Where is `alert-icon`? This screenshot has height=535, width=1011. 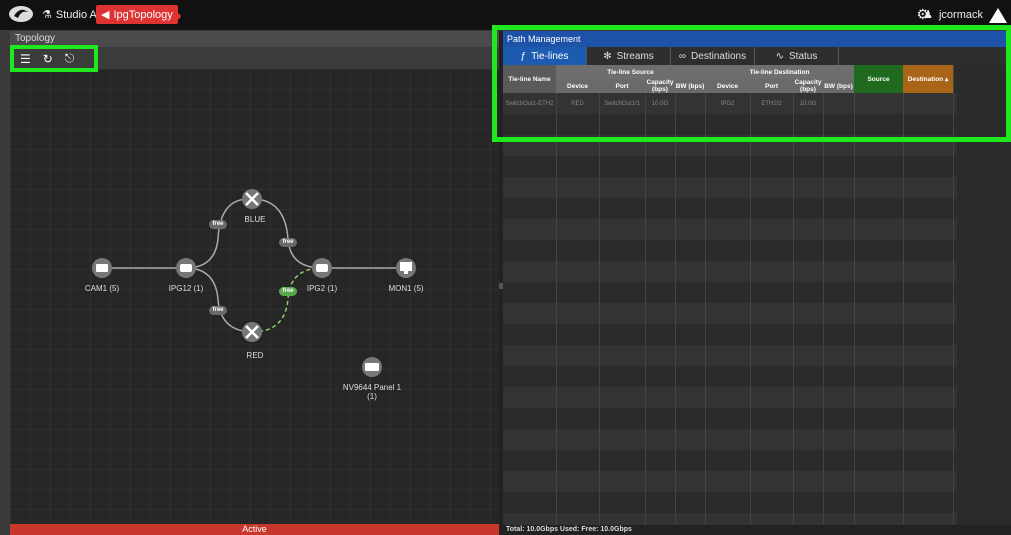 alert-icon is located at coordinates (998, 15).